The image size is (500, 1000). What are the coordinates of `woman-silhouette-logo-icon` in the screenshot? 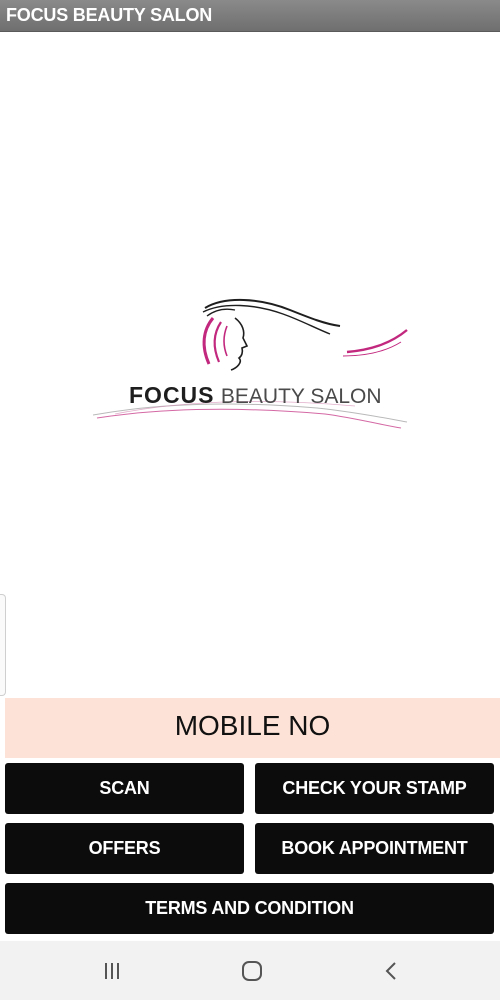 It's located at (250, 364).